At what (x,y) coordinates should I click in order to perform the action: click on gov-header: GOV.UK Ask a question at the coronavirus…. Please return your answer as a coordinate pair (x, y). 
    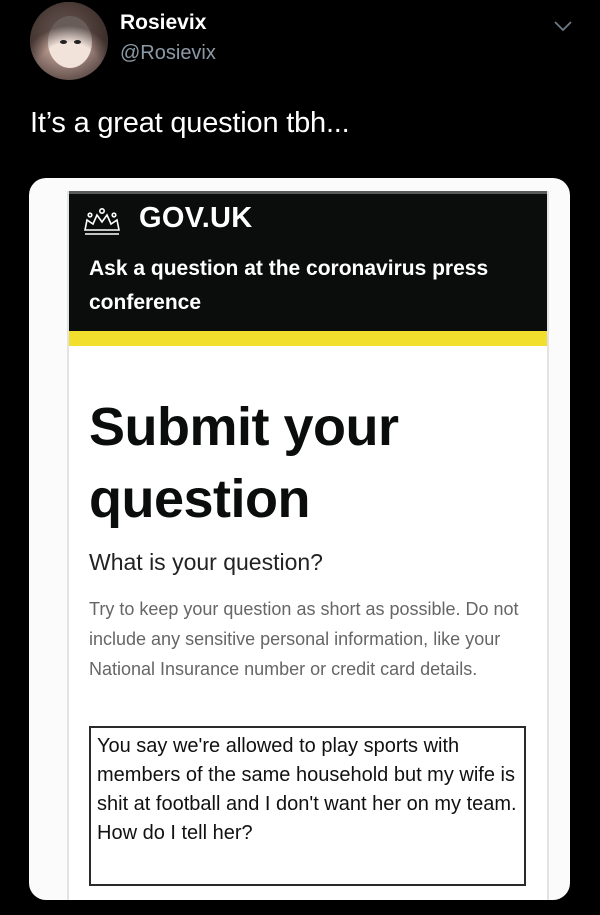
    Looking at the image, I should click on (308, 262).